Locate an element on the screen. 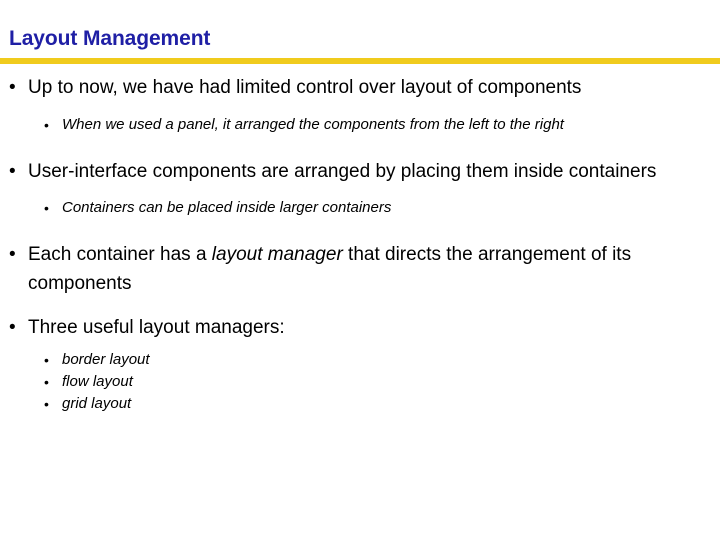  bullet-text-emphasis: layout manager is located at coordinates (277, 254).